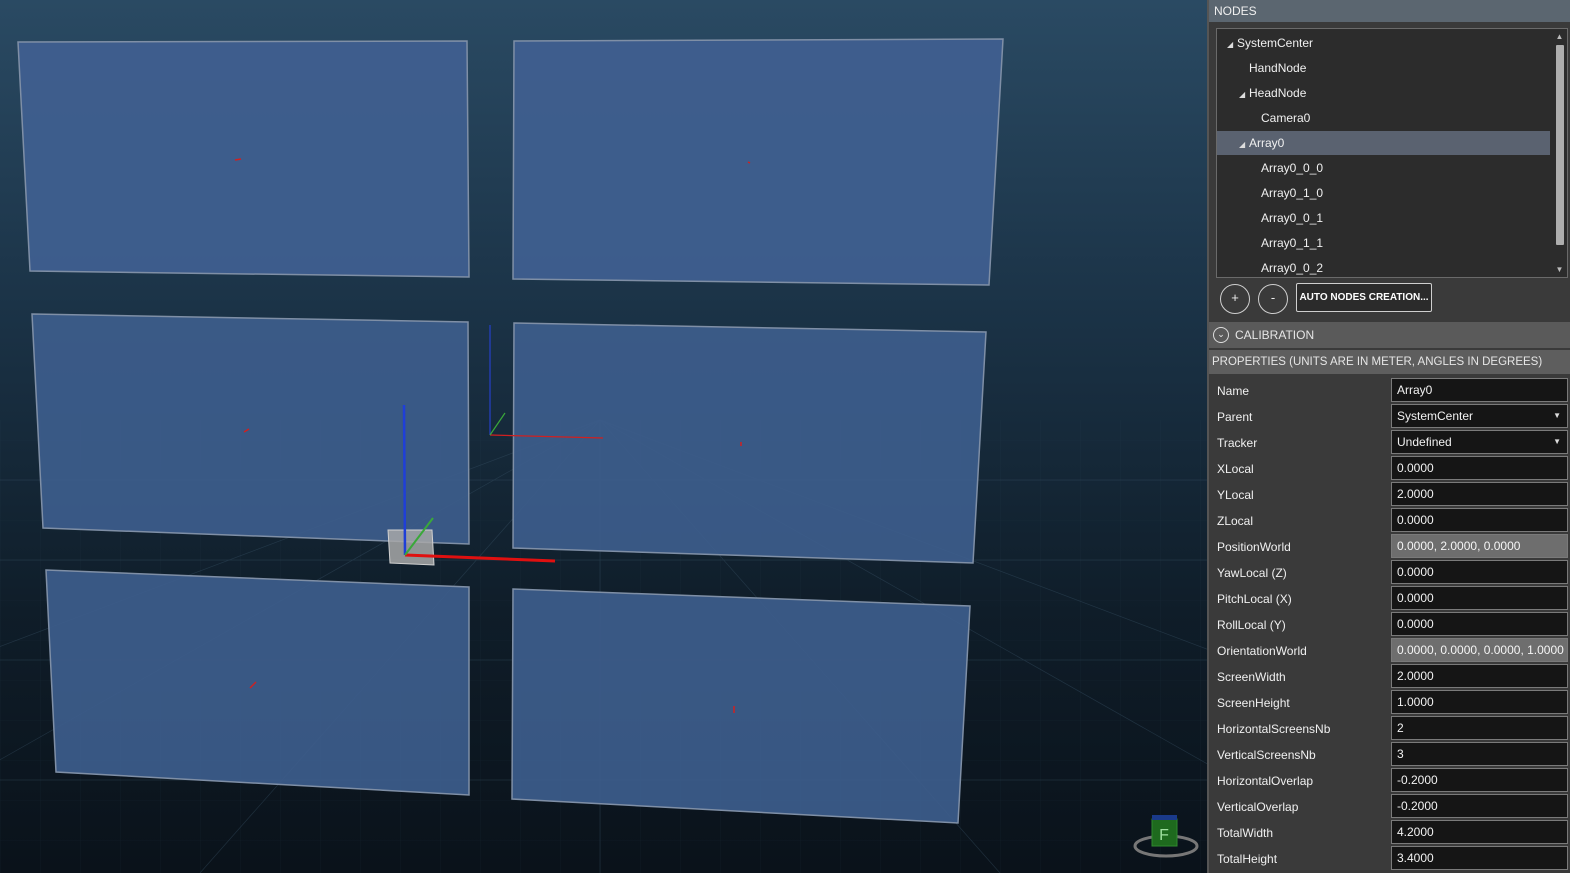  I want to click on property-label: VerticalOverlap, so click(1258, 807).